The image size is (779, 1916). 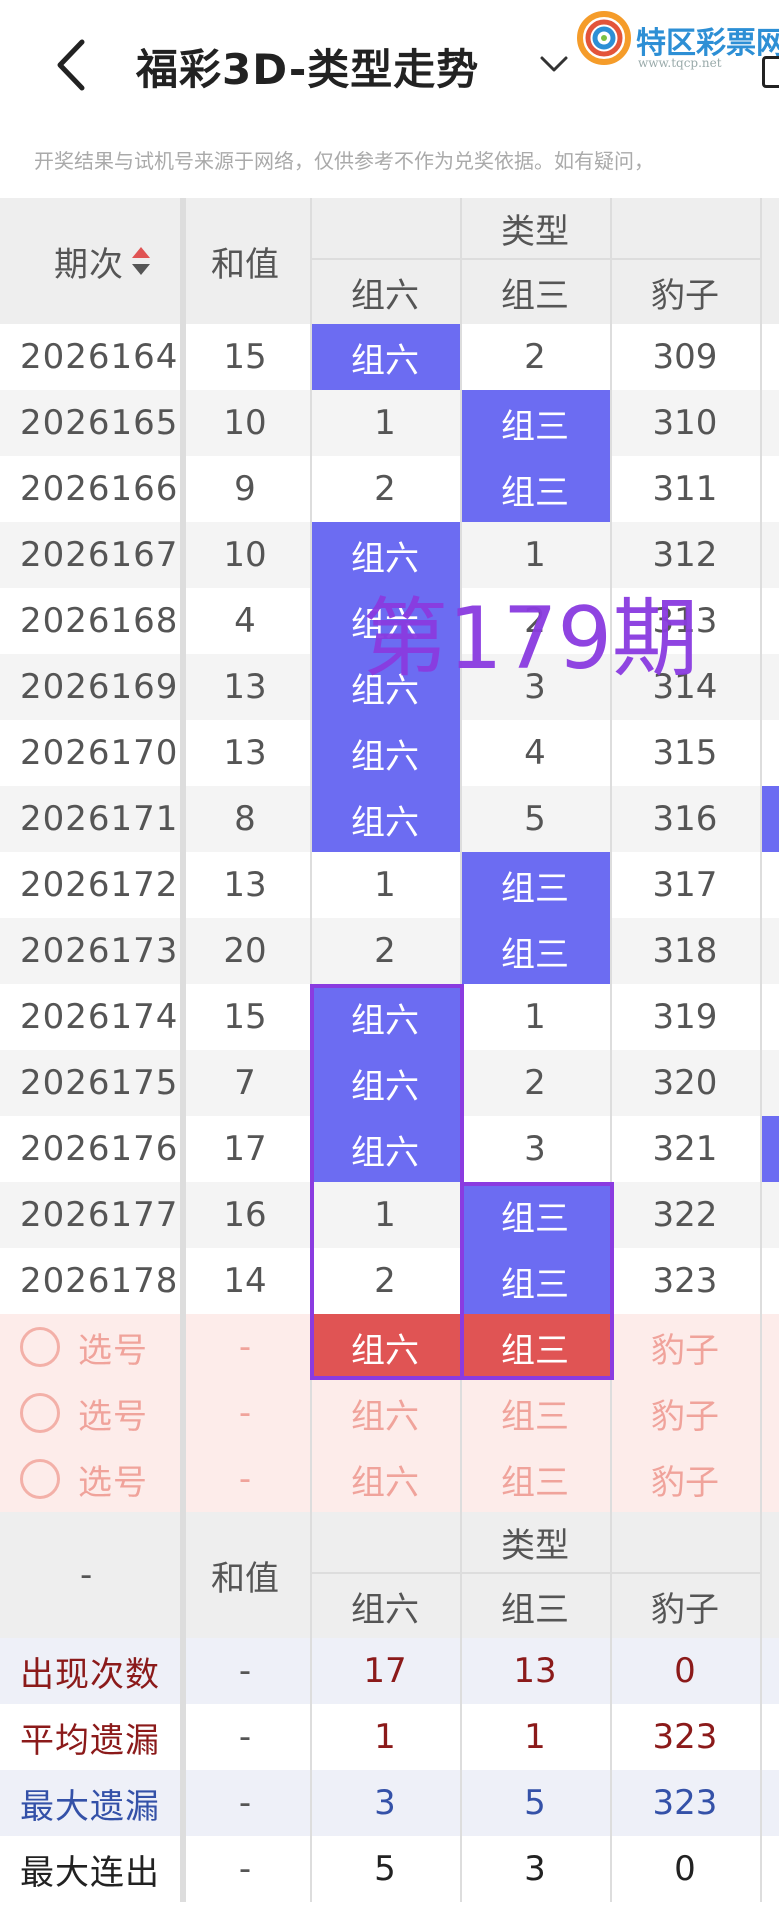 I want to click on header-issue: 期次, so click(x=90, y=261).